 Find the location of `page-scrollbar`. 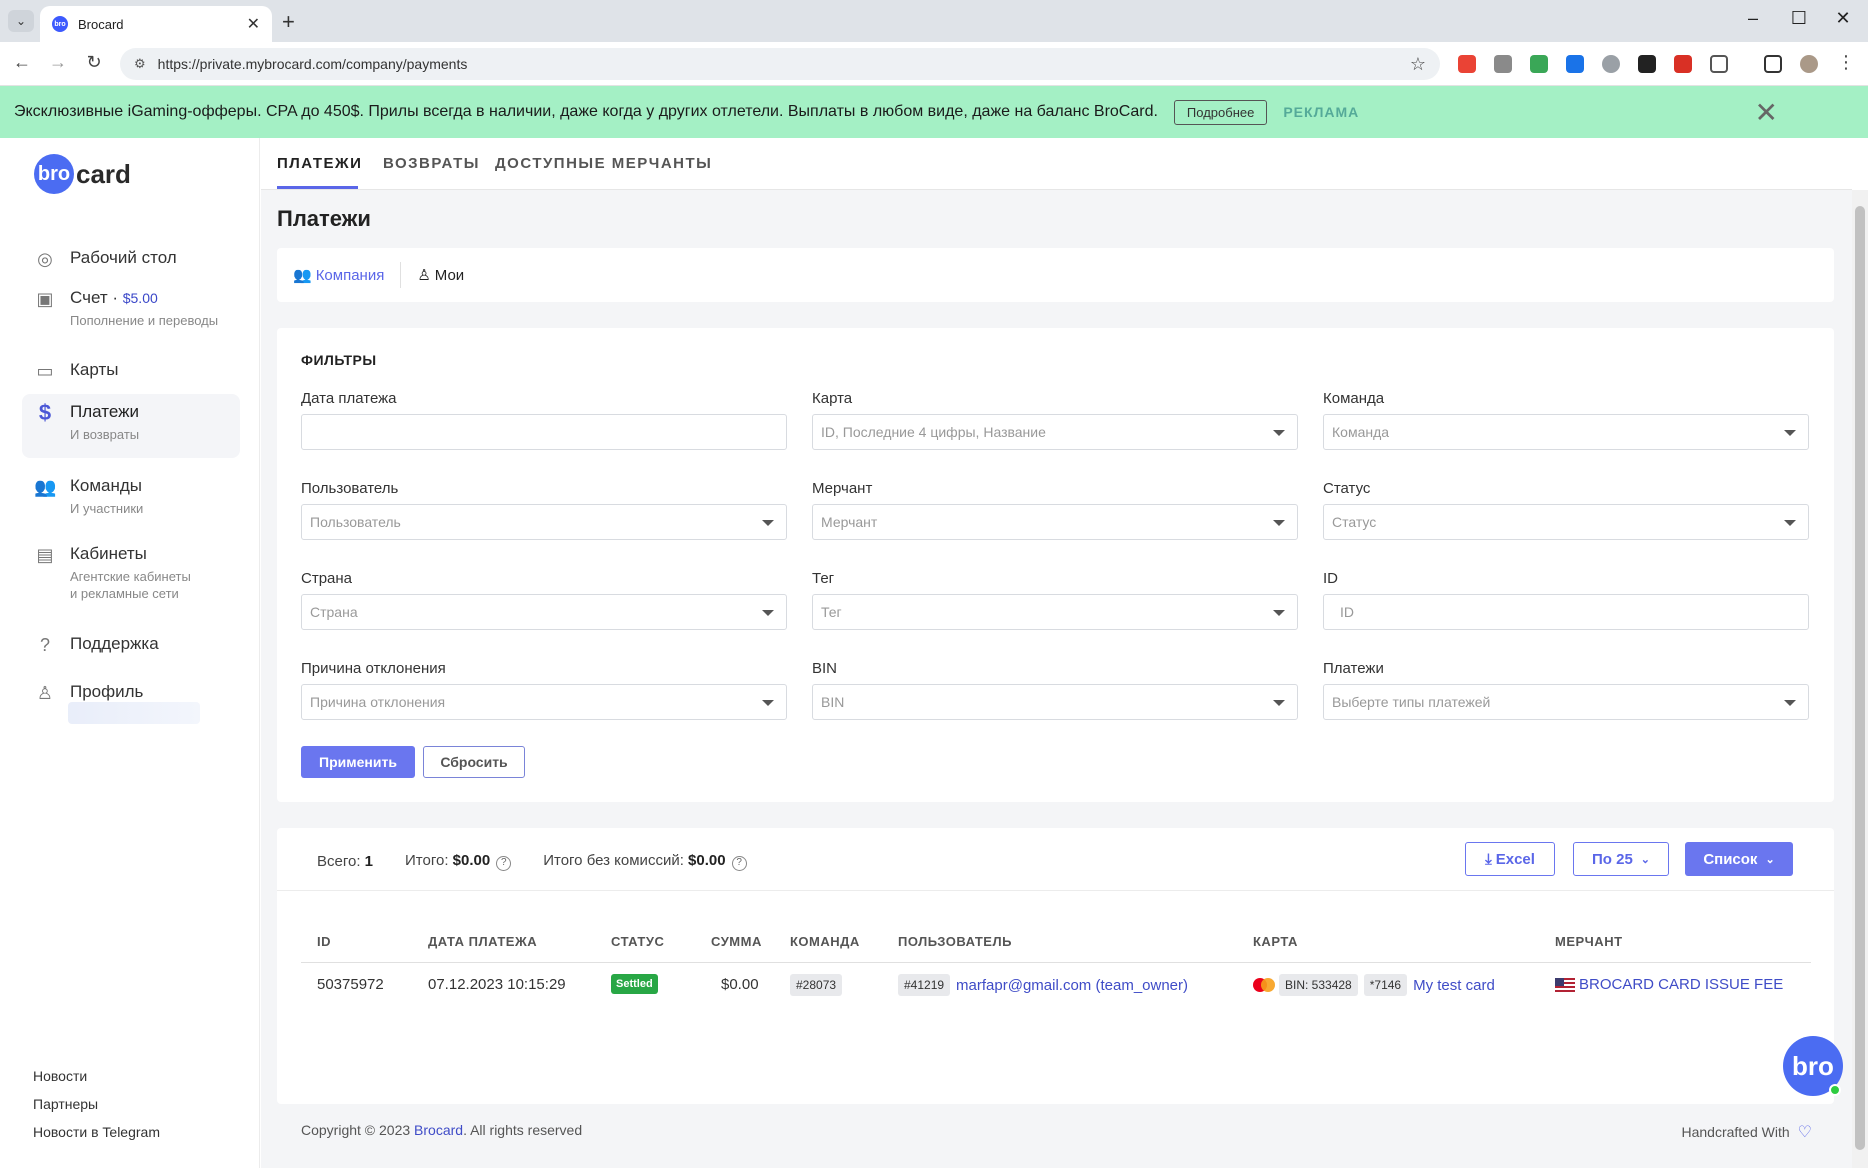

page-scrollbar is located at coordinates (1860, 679).